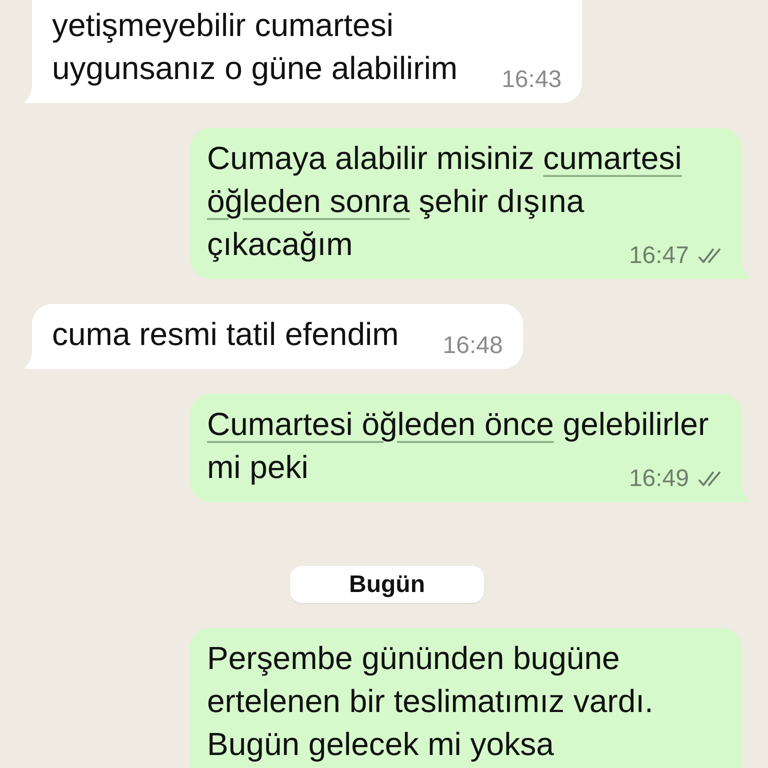 Image resolution: width=768 pixels, height=768 pixels. Describe the element at coordinates (430, 701) in the screenshot. I see `message-text: ertelenen bir teslimatımız vardı.` at that location.